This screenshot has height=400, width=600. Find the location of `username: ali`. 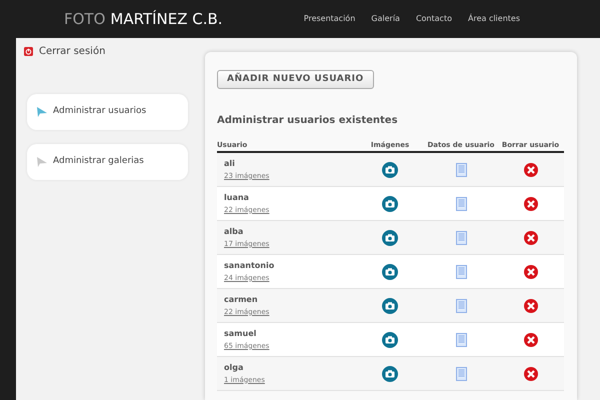

username: ali is located at coordinates (229, 163).